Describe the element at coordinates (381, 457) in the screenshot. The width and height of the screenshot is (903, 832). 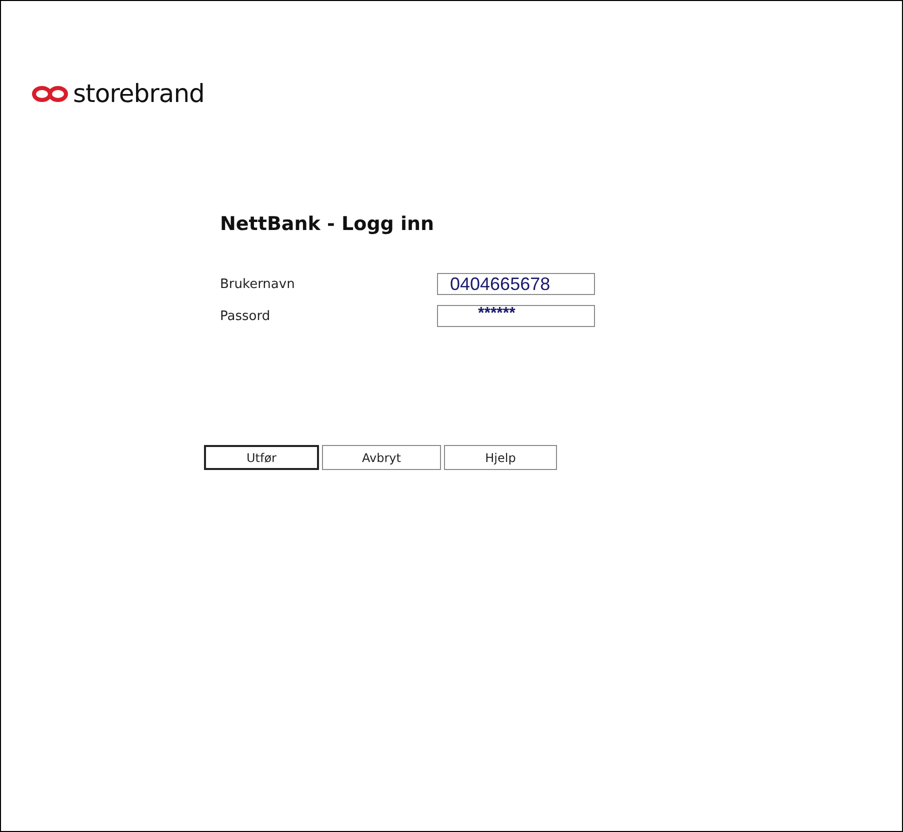
I see `form-button: Avbryt` at that location.